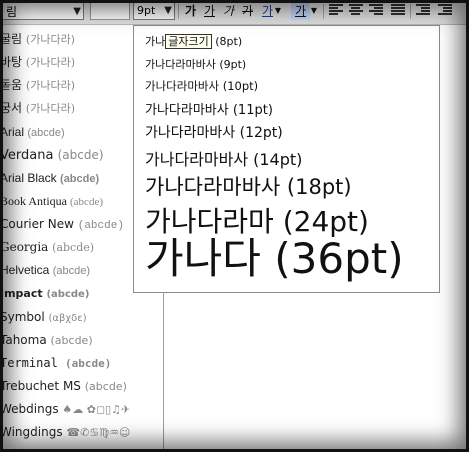 The height and width of the screenshot is (452, 469). Describe the element at coordinates (37, 62) in the screenshot. I see `font-option-batang: 바탕 (가나다라)` at that location.